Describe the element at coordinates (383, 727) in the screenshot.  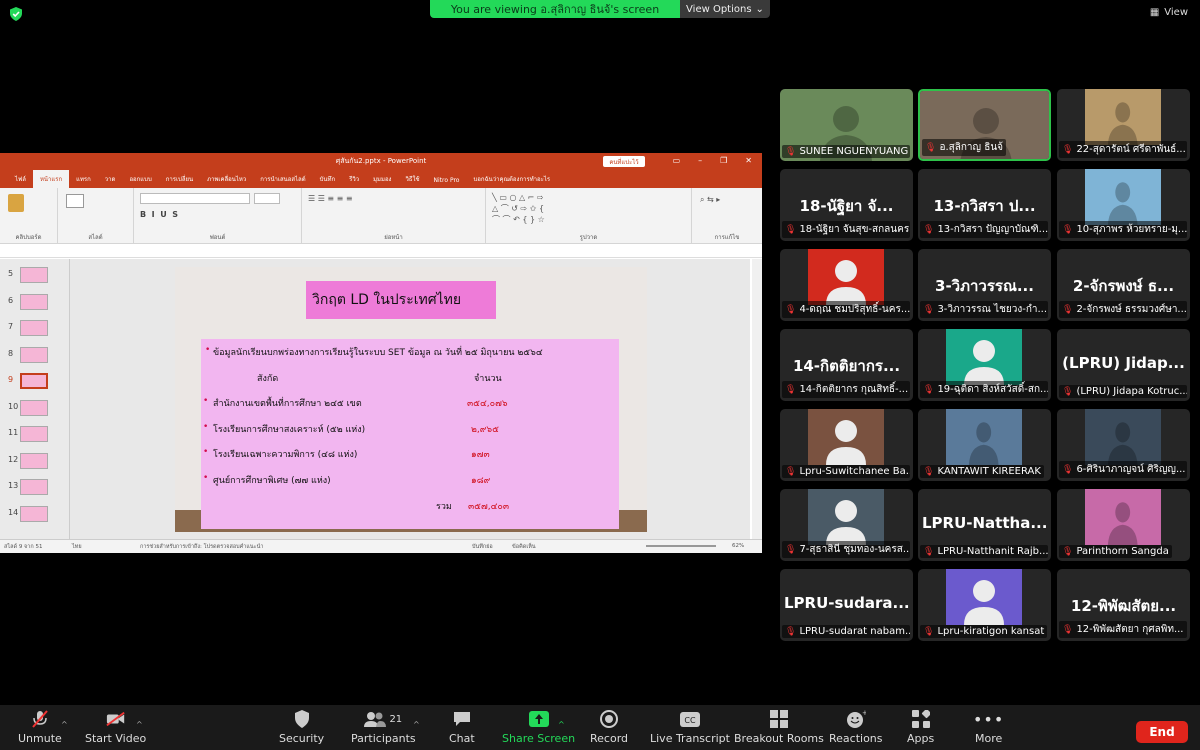
I see `participants-button: 21 Participants` at that location.